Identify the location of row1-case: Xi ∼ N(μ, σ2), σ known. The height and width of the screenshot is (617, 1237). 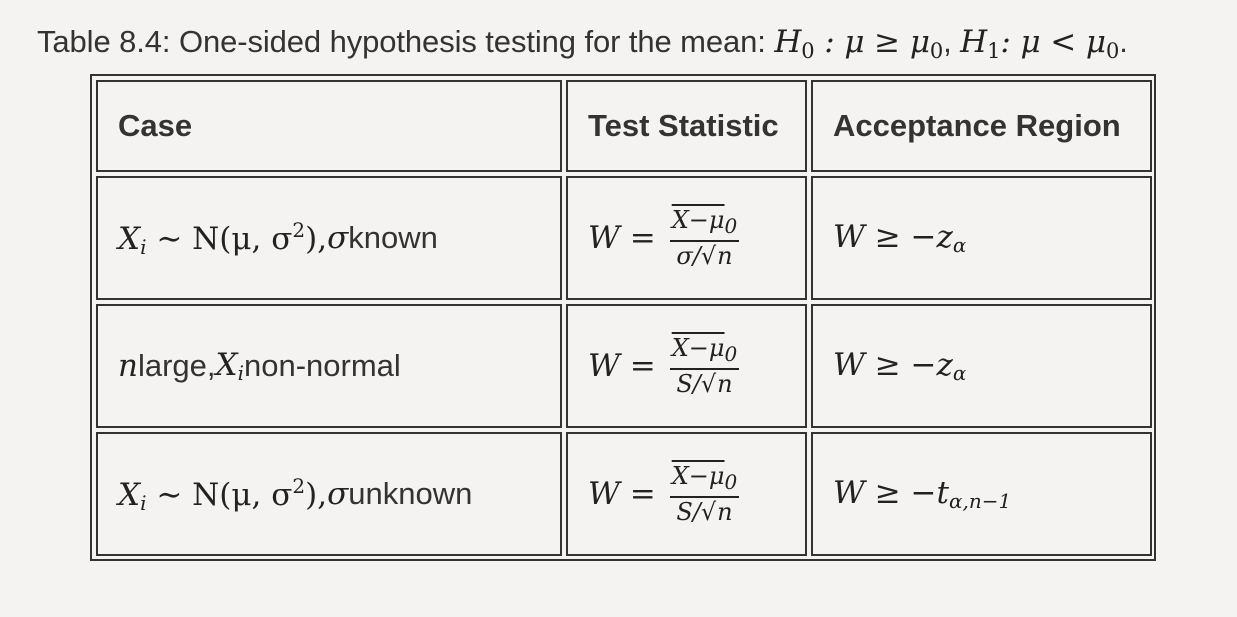
(329, 238).